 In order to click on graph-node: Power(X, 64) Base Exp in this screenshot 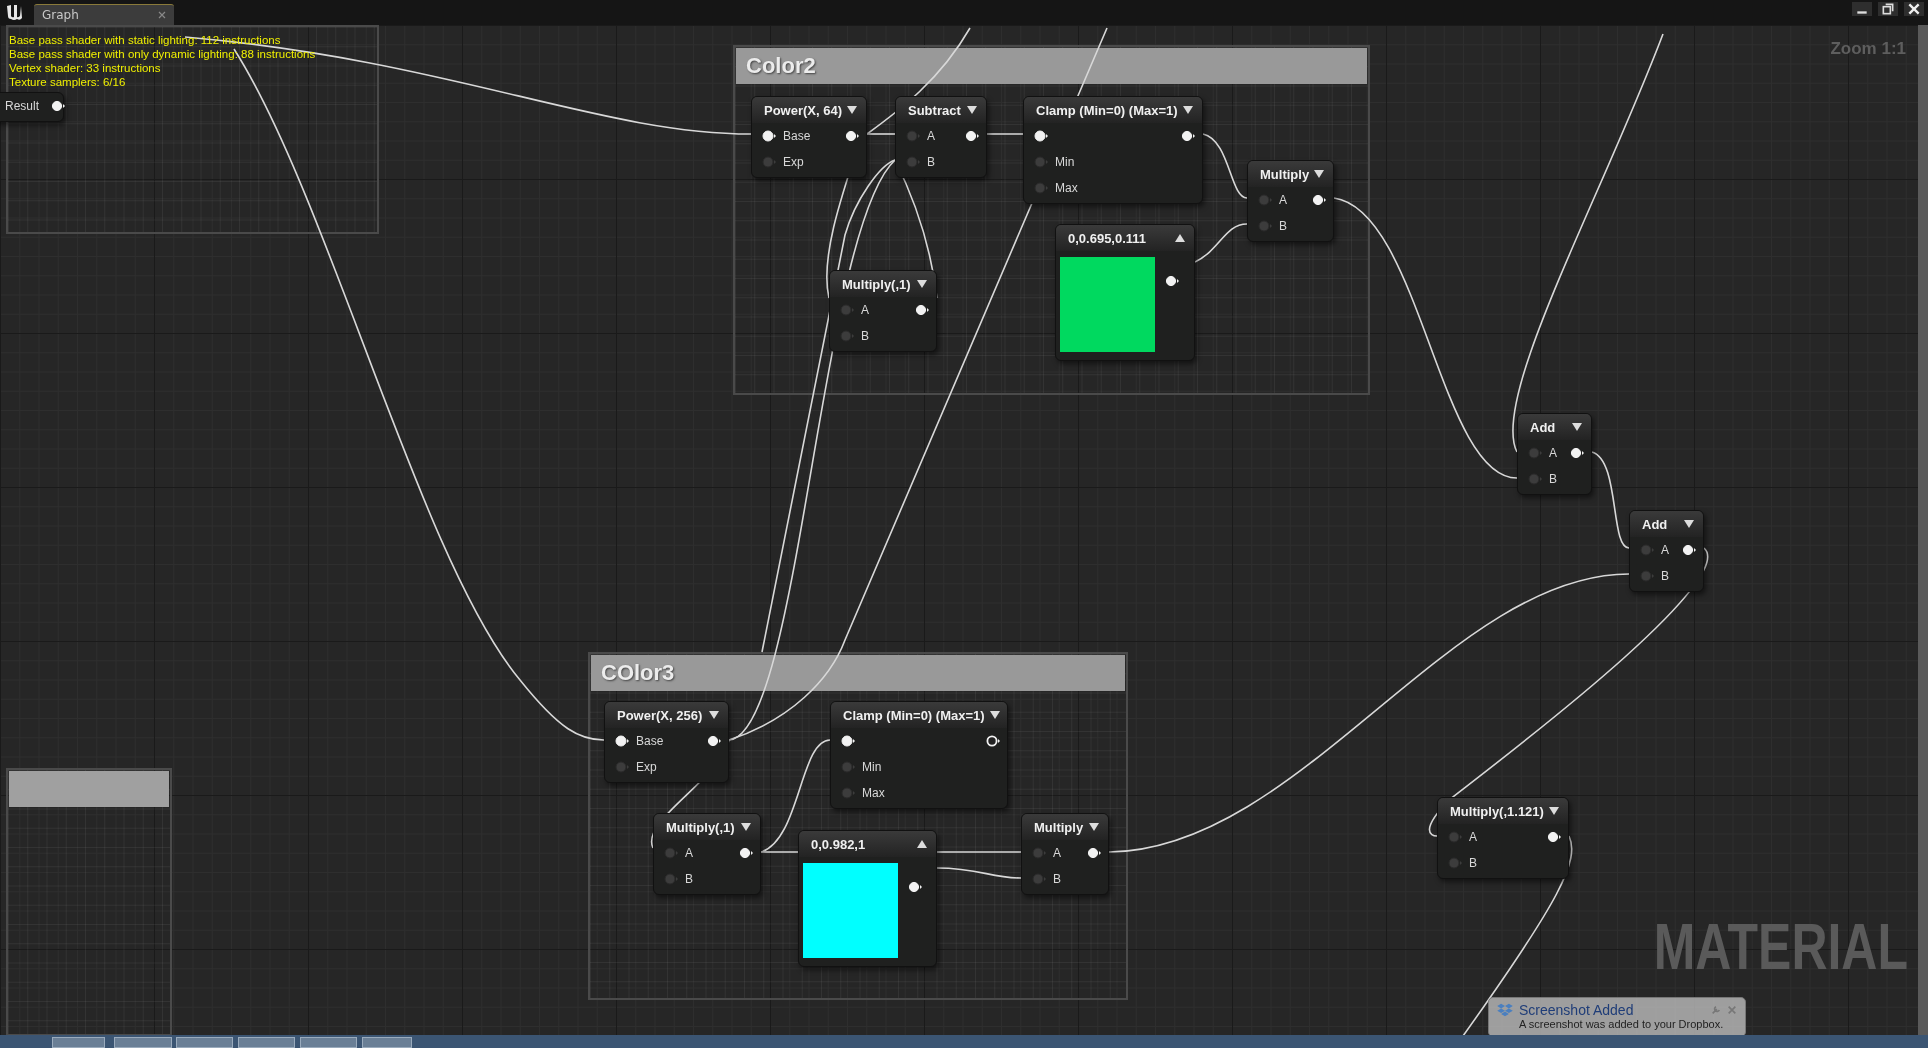, I will do `click(809, 137)`.